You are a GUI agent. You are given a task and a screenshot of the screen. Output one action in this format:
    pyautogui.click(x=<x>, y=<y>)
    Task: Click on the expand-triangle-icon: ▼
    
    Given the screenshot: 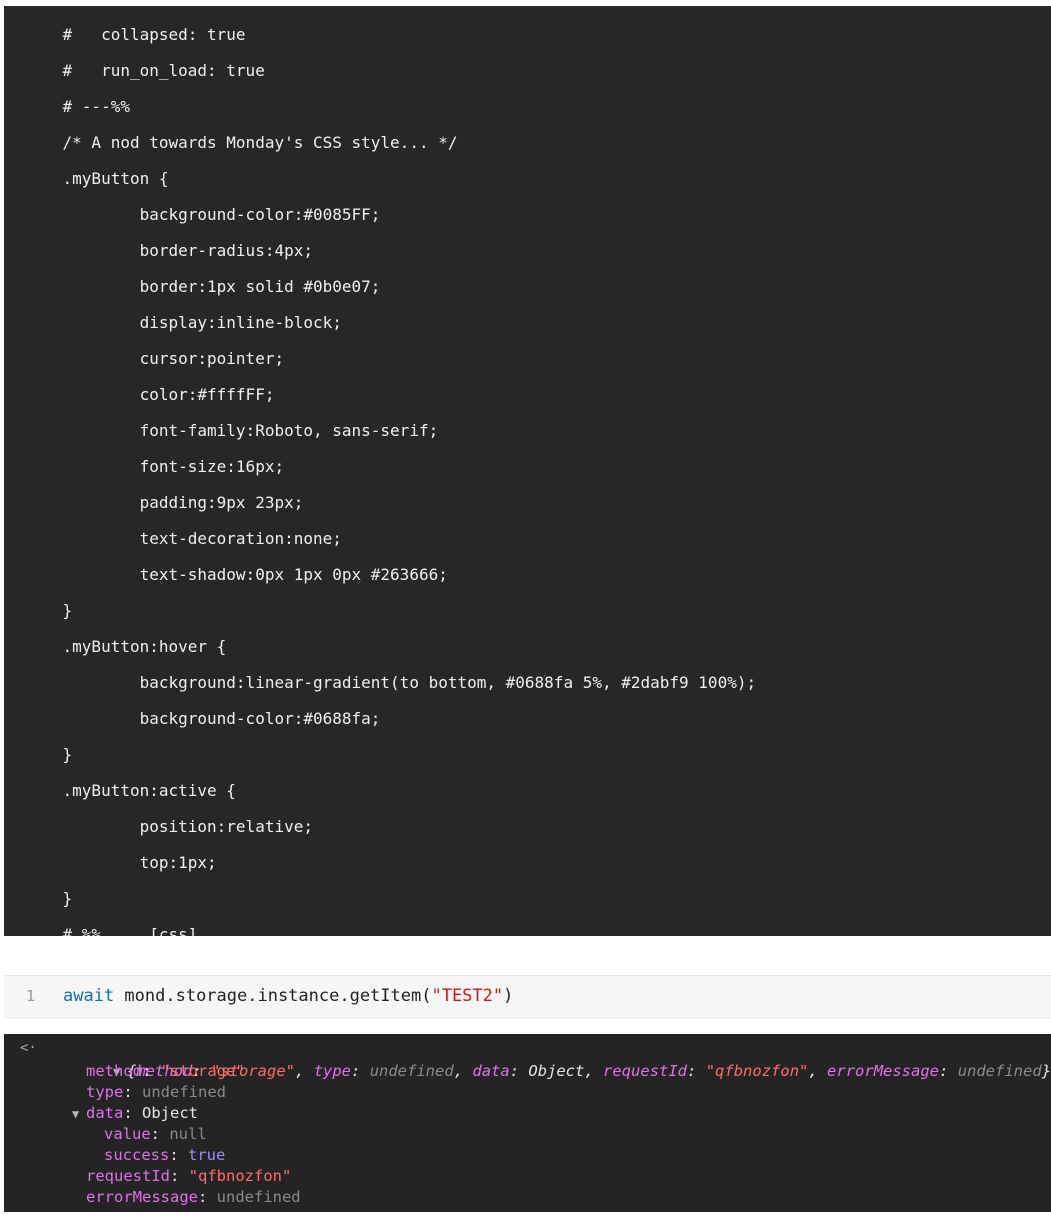 What is the action you would take?
    pyautogui.click(x=79, y=1114)
    